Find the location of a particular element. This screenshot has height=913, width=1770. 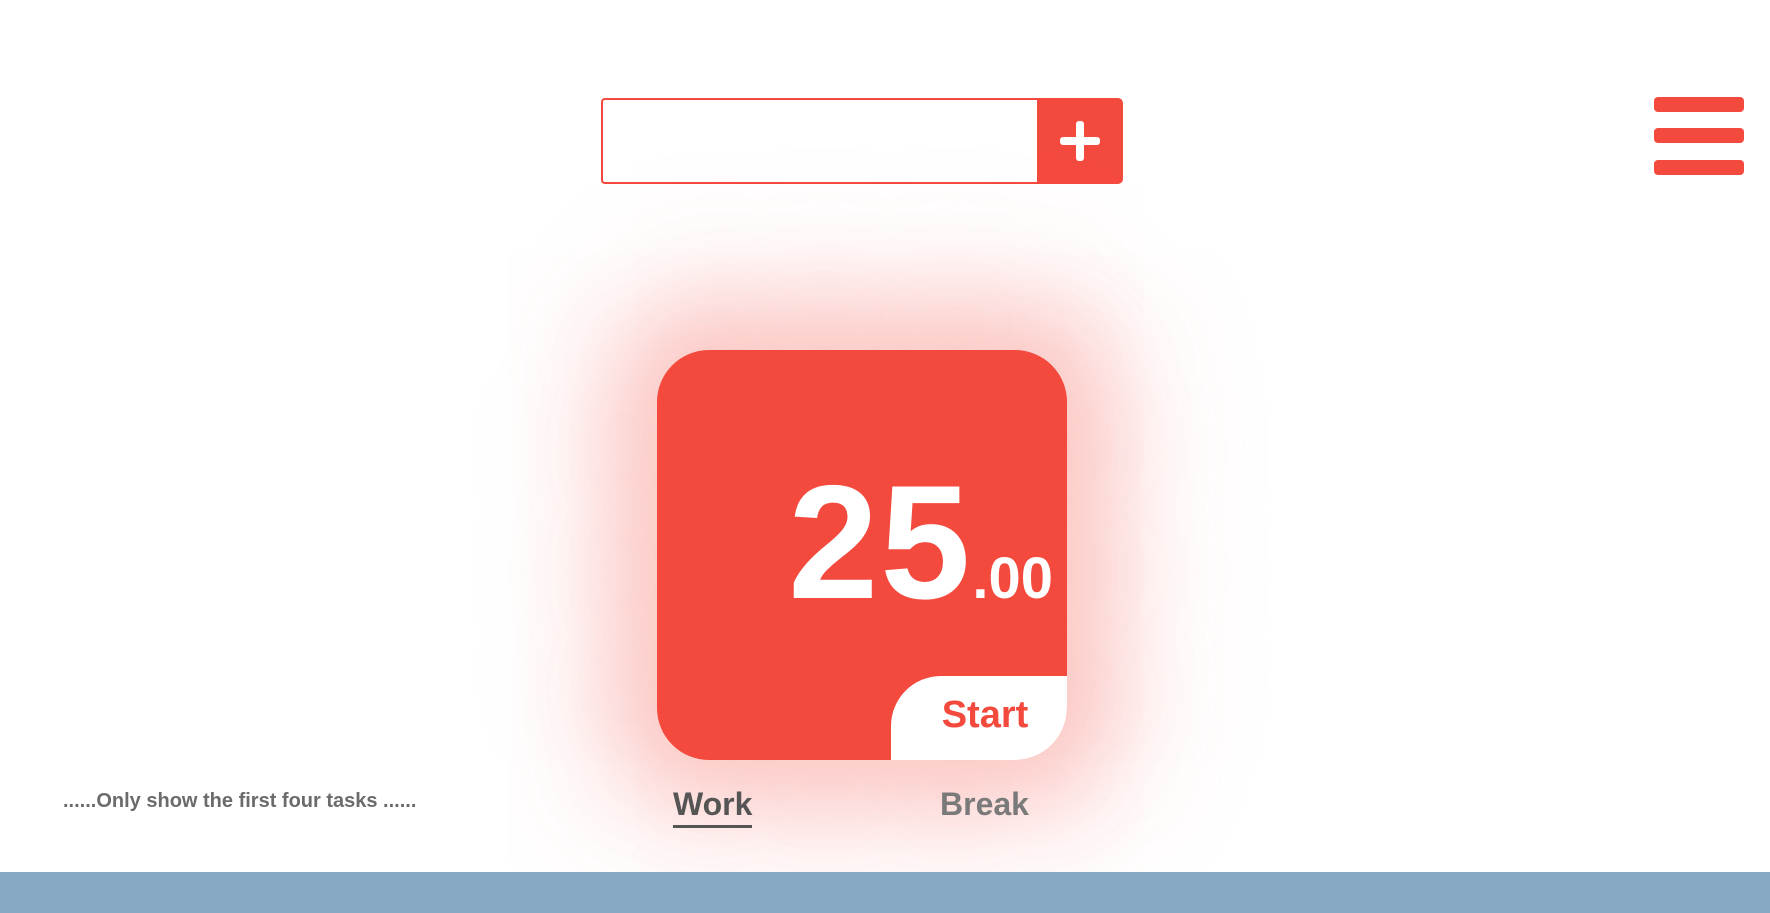

timer-display: 25.00 is located at coordinates (862, 543).